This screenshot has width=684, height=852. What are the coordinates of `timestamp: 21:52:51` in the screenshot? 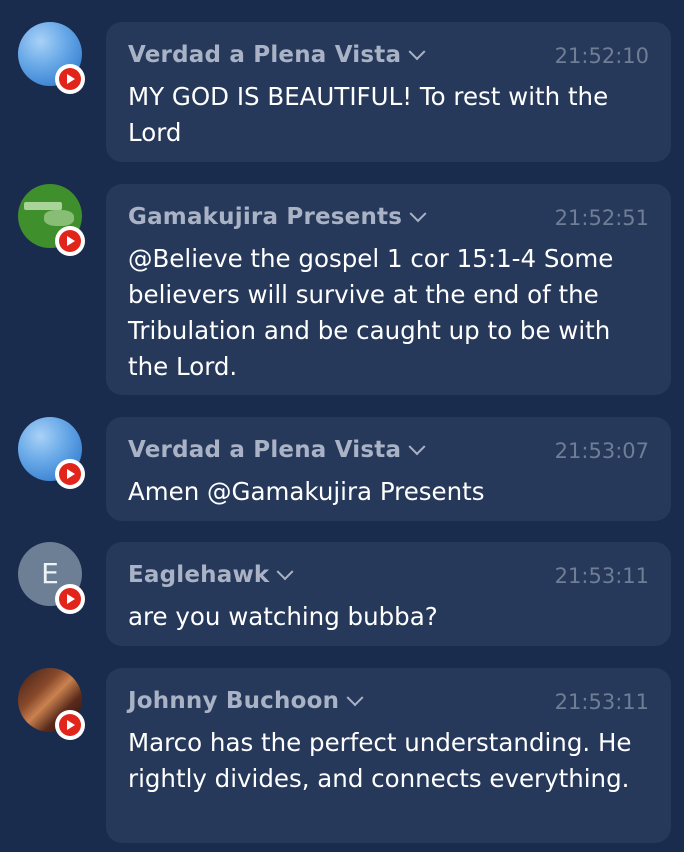 It's located at (601, 218).